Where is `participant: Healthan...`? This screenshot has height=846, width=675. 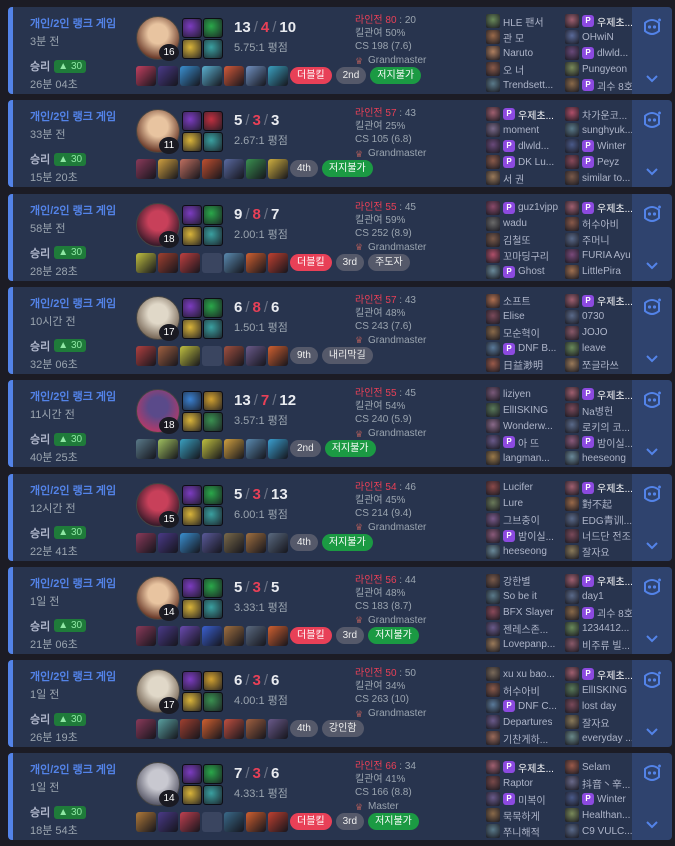 participant: Healthan... is located at coordinates (601, 815).